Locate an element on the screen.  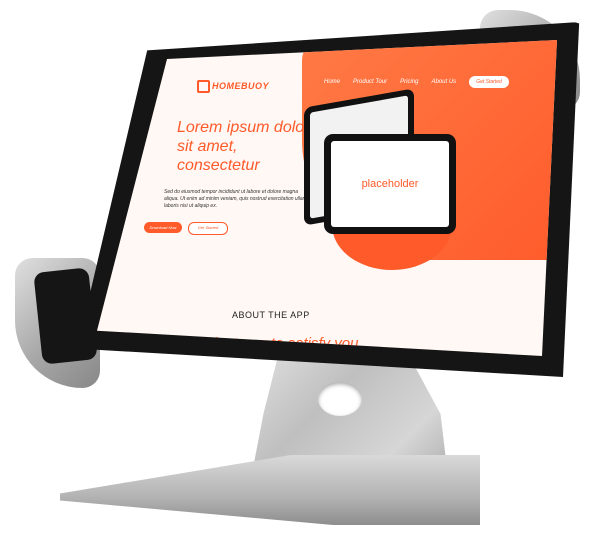
nav-item-about-us: About Us is located at coordinates (444, 82).